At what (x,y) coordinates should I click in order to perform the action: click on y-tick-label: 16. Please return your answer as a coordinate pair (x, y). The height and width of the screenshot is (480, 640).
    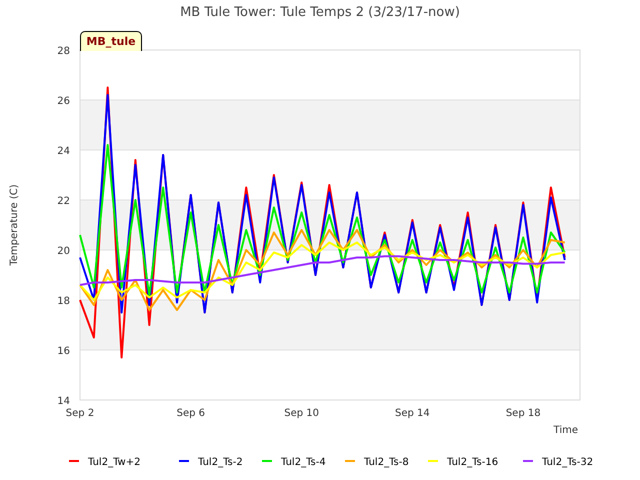
    Looking at the image, I should click on (63, 351).